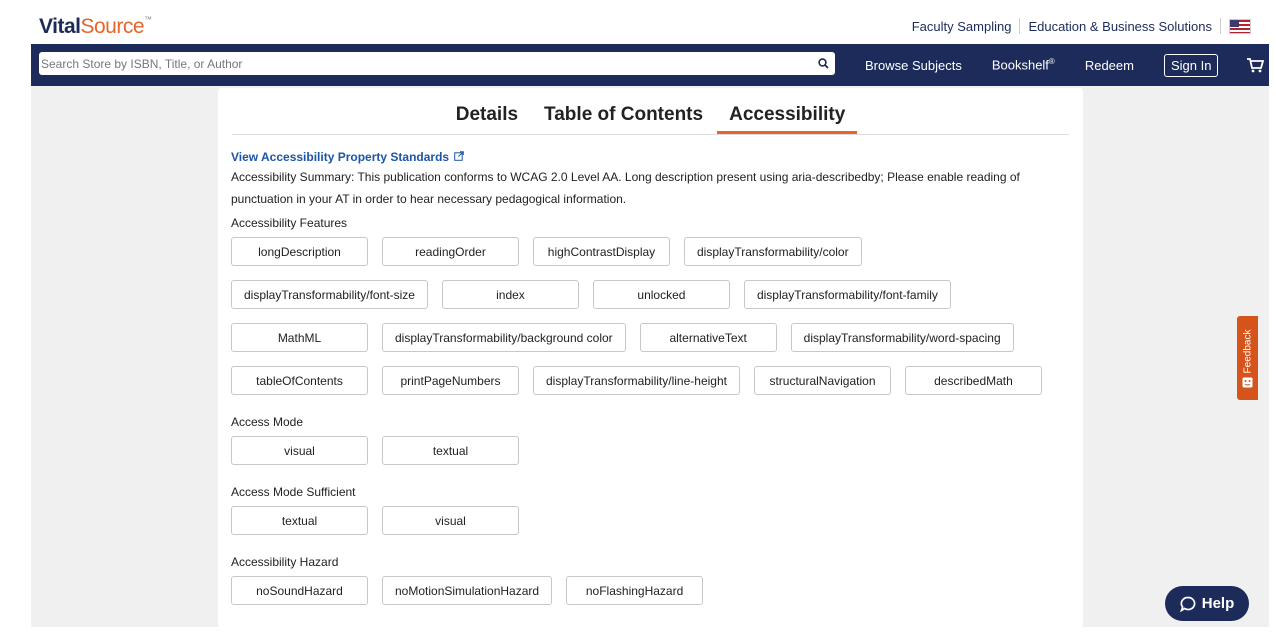  Describe the element at coordinates (293, 492) in the screenshot. I see `access-mode-sufficient-heading: Access Mode Sufficient` at that location.